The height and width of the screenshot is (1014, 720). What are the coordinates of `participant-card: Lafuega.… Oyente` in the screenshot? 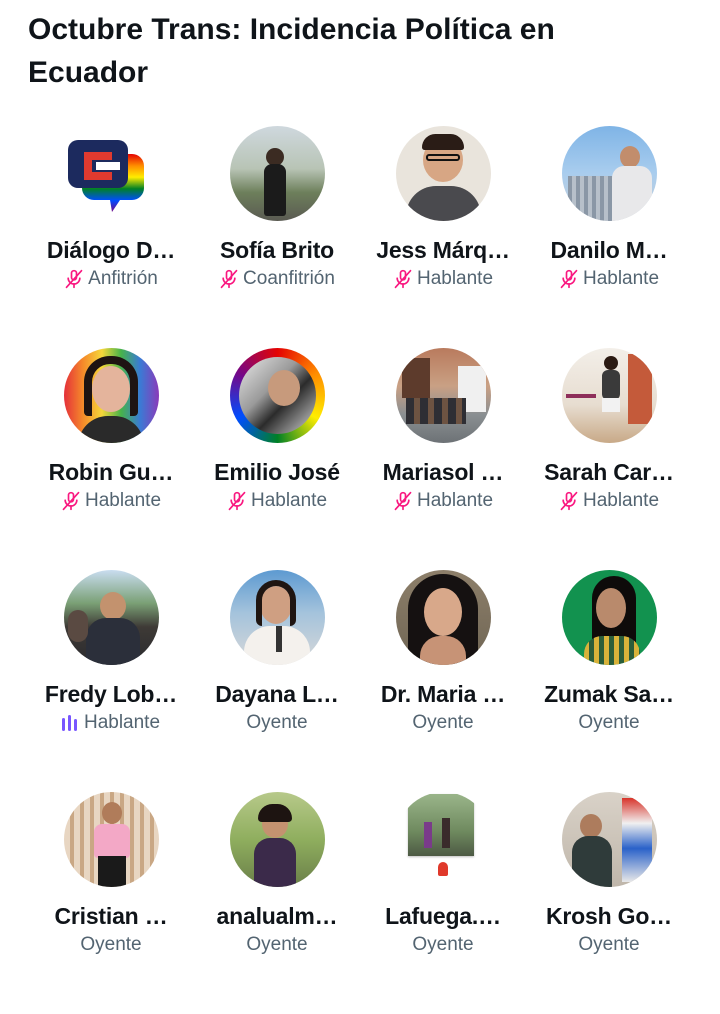 It's located at (443, 903).